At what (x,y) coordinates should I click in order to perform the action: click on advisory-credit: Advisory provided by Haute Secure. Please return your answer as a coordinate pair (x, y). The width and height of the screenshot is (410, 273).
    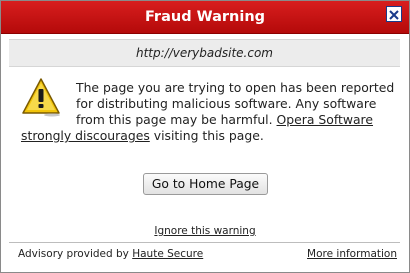
    Looking at the image, I should click on (110, 254).